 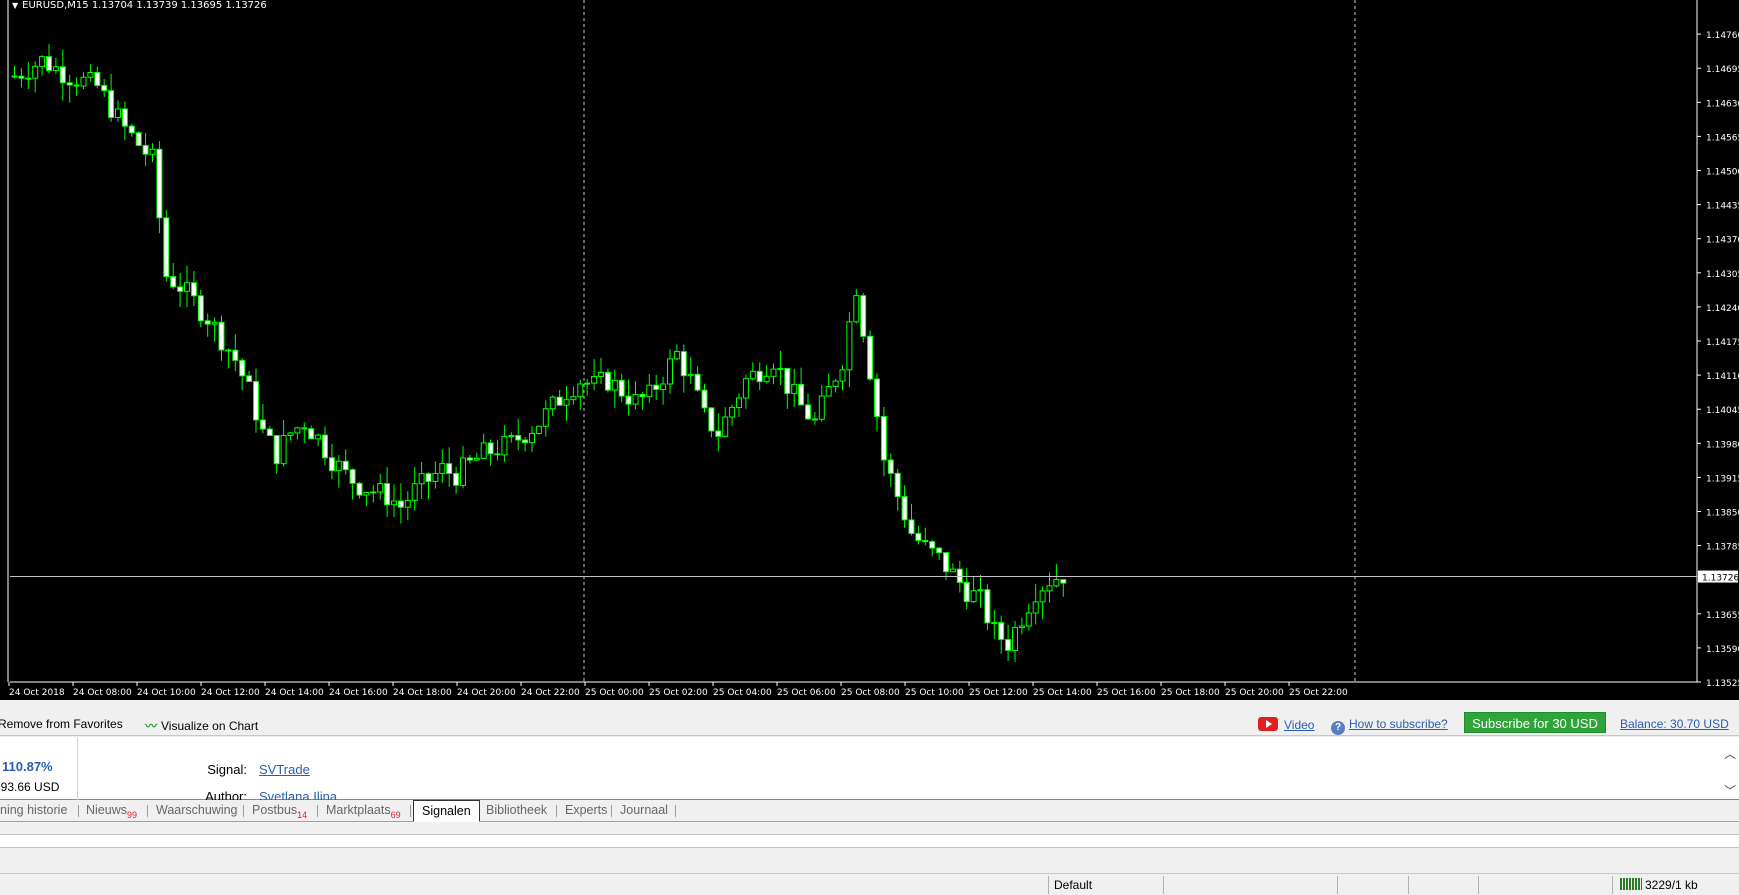 What do you see at coordinates (1720, 579) in the screenshot?
I see `bid-price-label: 1.13726` at bounding box center [1720, 579].